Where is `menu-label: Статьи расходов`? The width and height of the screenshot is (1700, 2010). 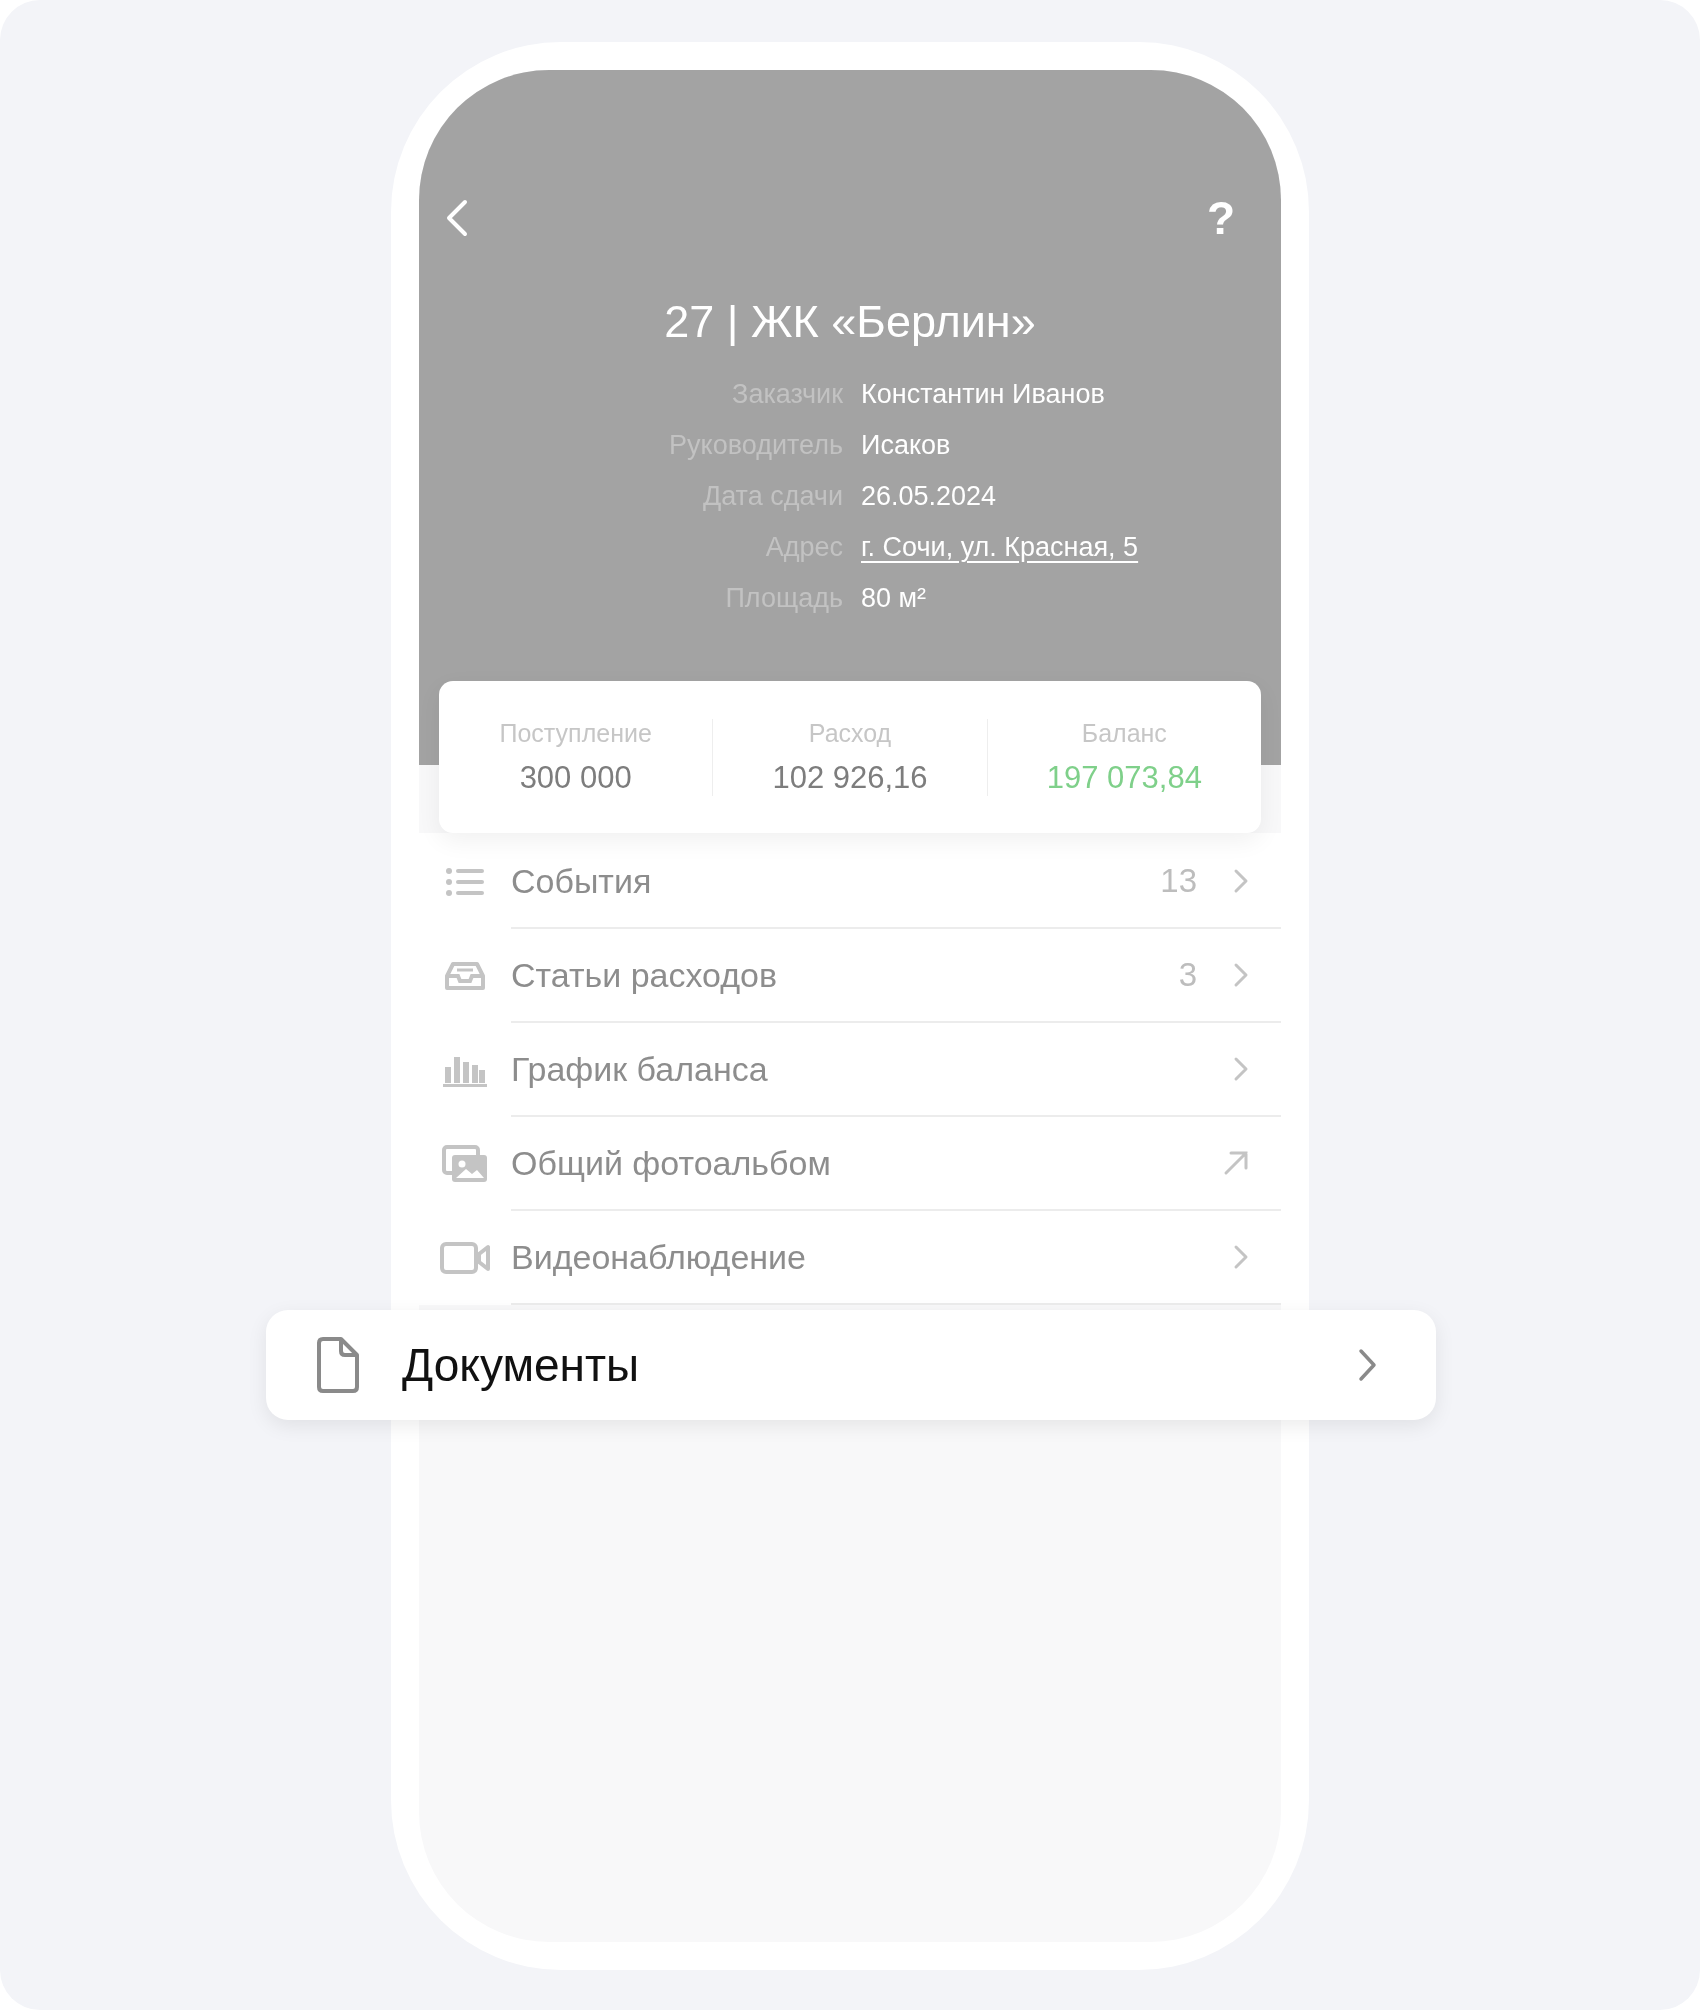 menu-label: Статьи расходов is located at coordinates (645, 975).